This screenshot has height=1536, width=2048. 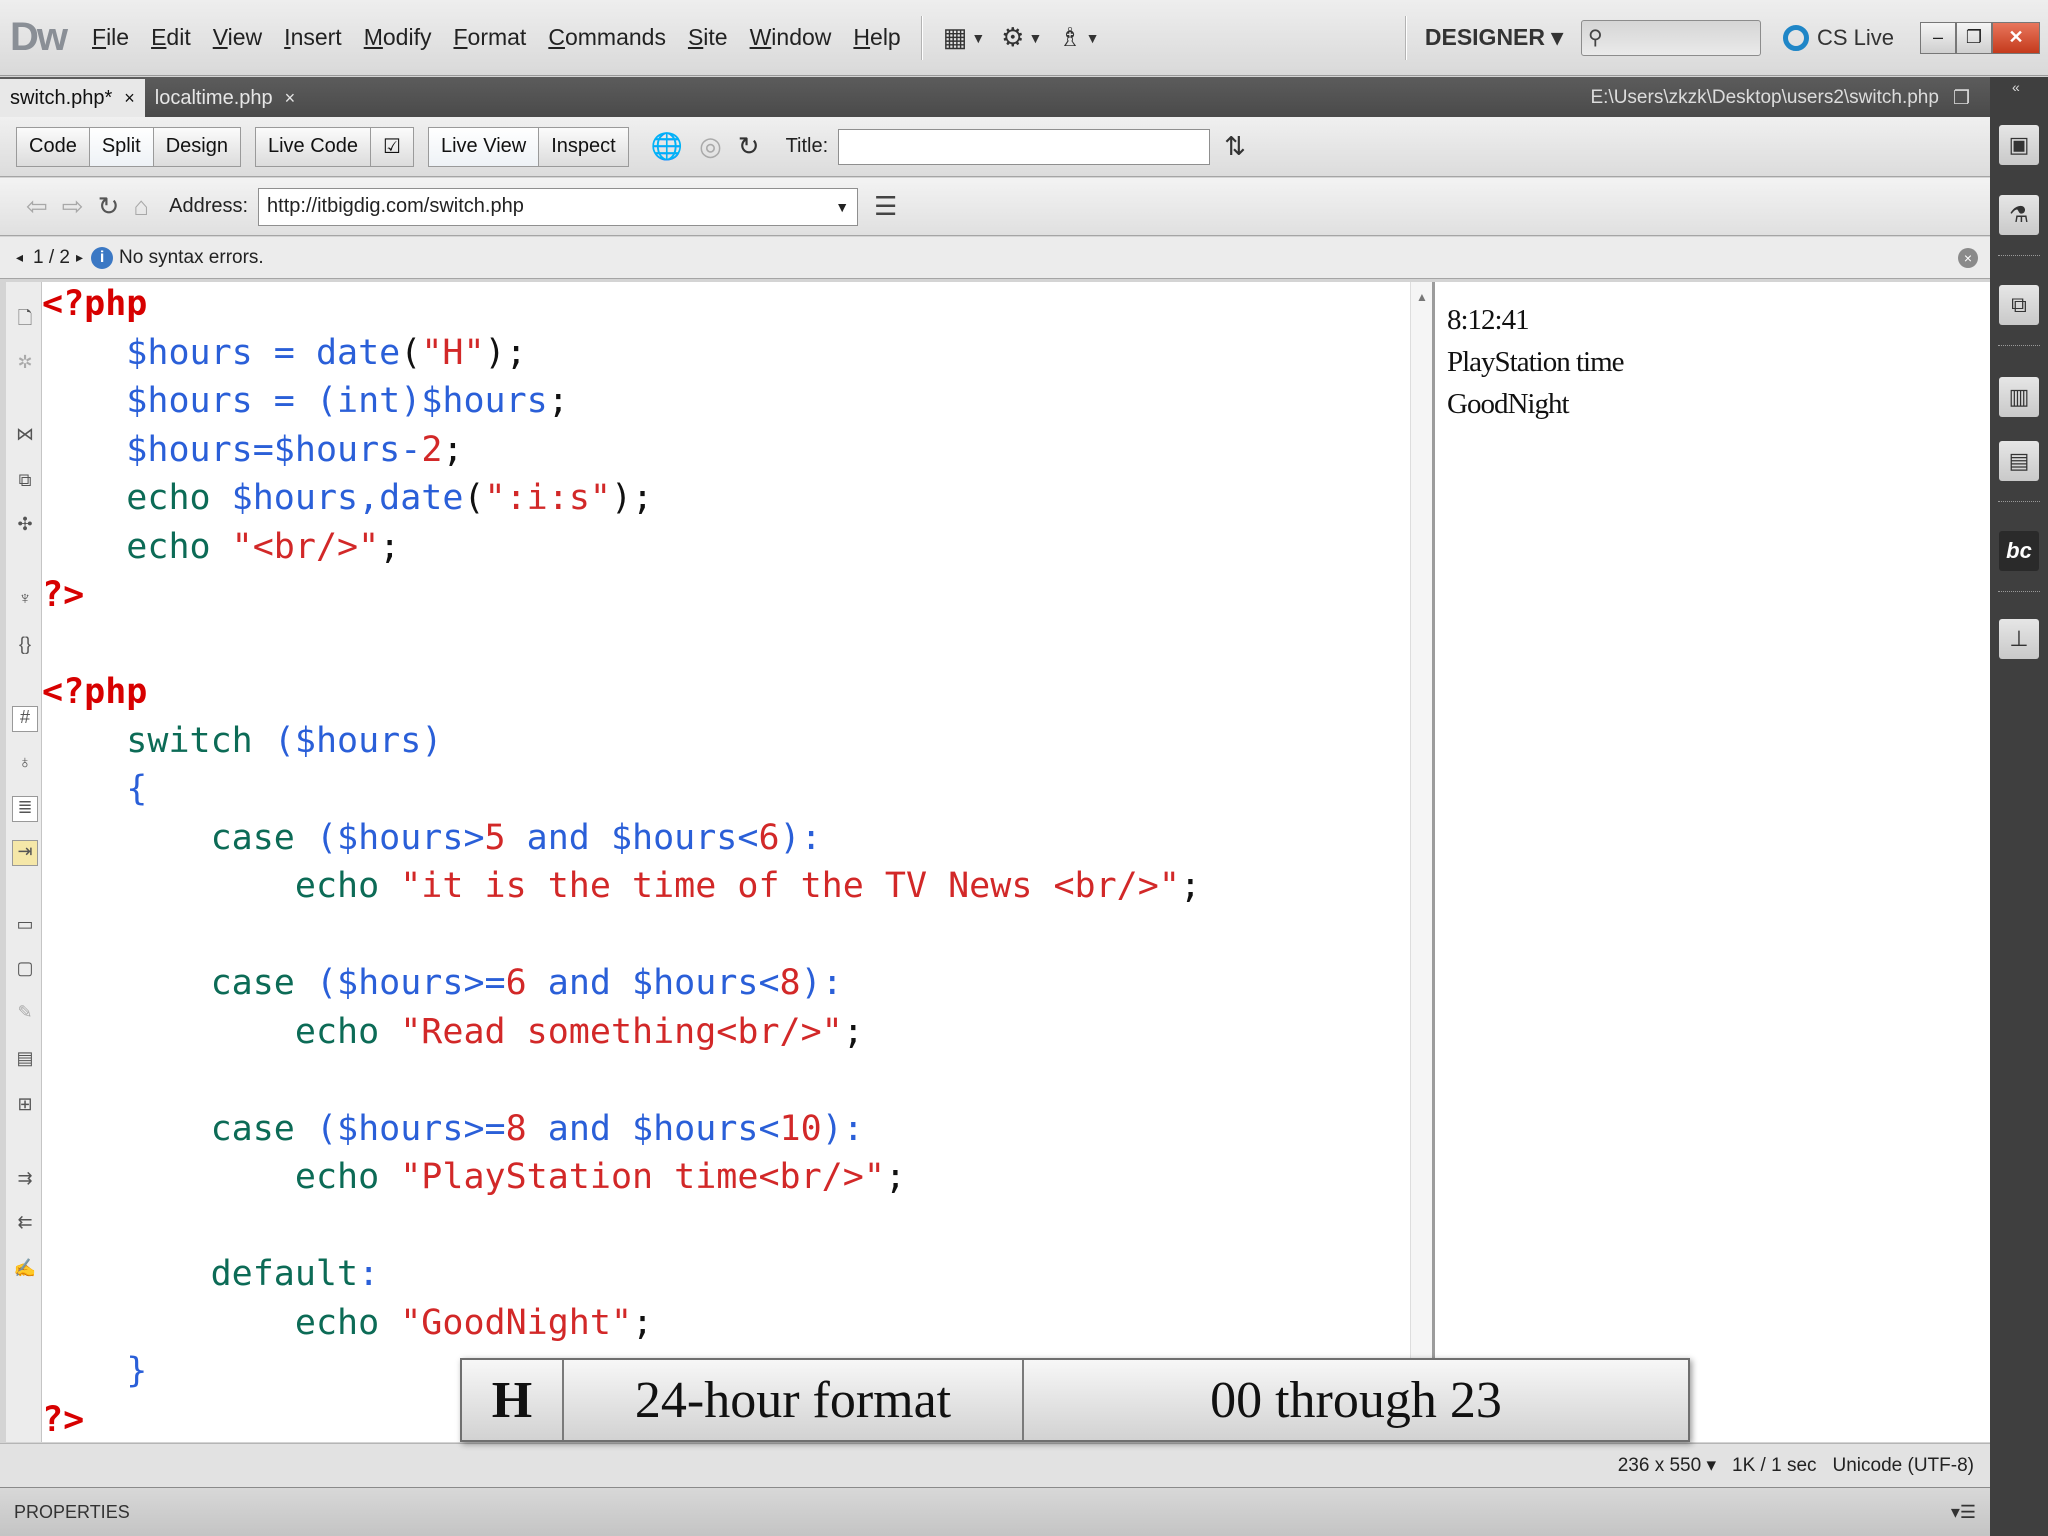 What do you see at coordinates (305, 404) in the screenshot?
I see `code-line: $hours = (int)$hours;` at bounding box center [305, 404].